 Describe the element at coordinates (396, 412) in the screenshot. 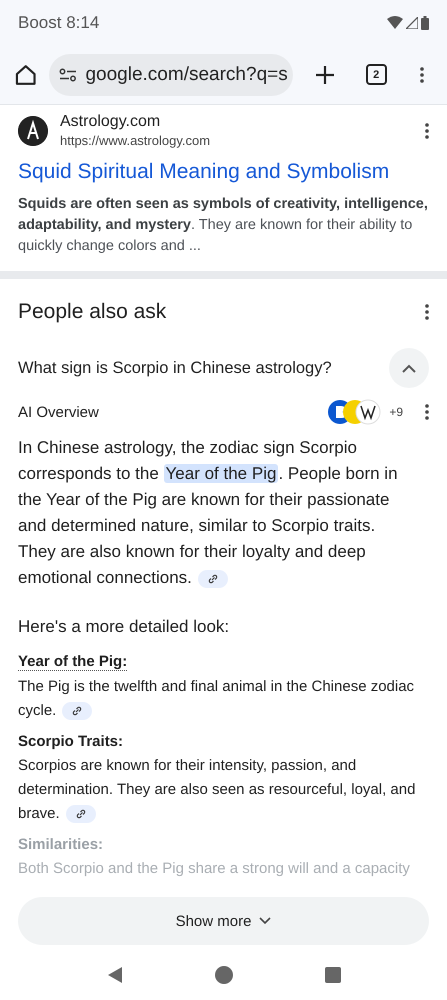

I see `source-count: +9` at that location.